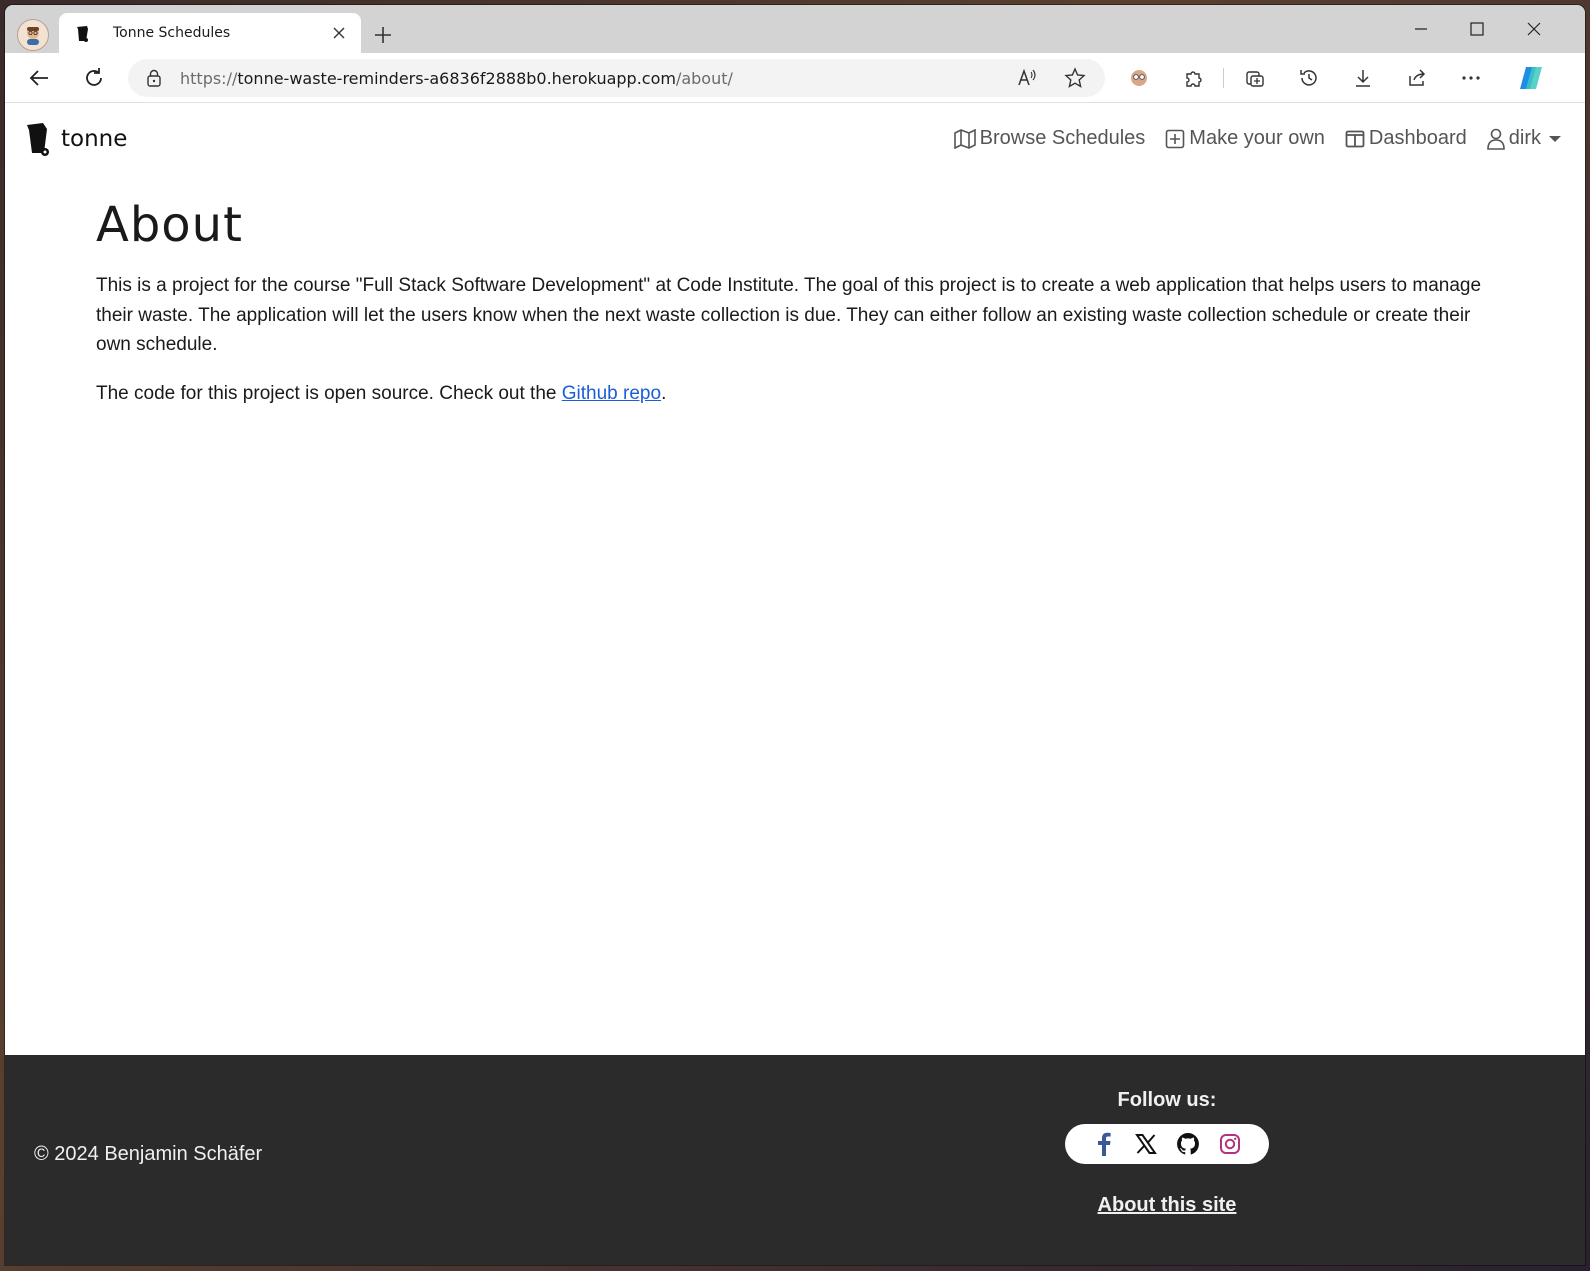 Image resolution: width=1590 pixels, height=1271 pixels. I want to click on tab-tonne-schedules: Tonne Schedules, so click(210, 33).